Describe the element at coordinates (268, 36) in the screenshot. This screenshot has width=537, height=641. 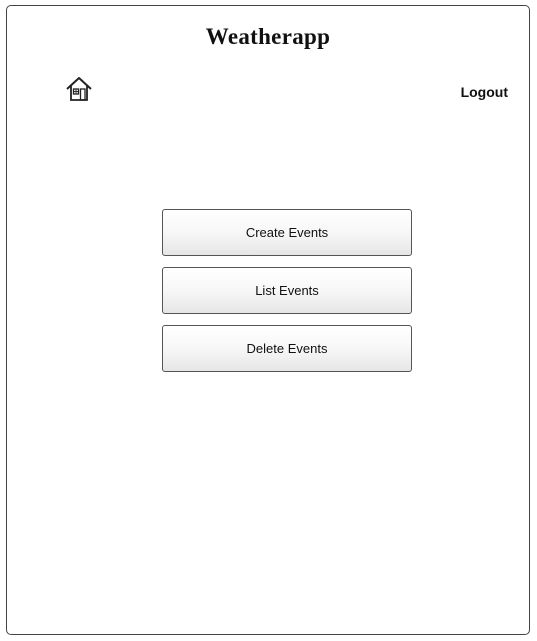
I see `app-title: Weatherapp` at that location.